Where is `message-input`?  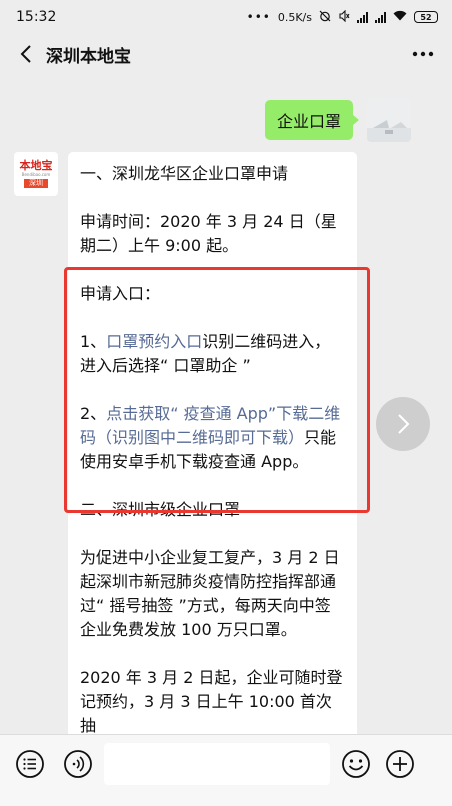 message-input is located at coordinates (217, 764).